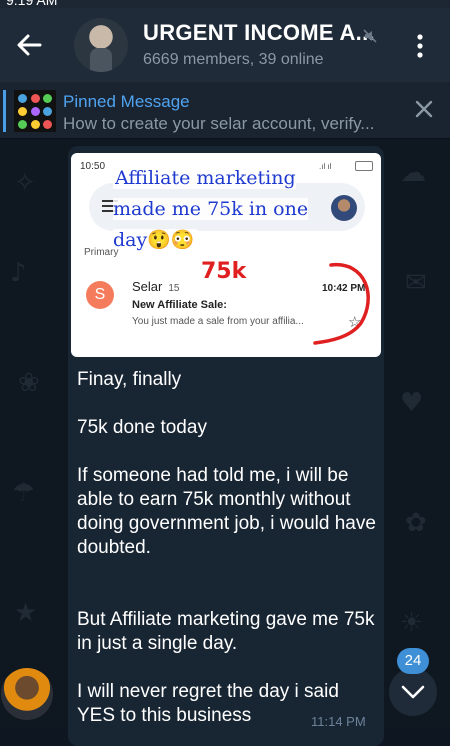 This screenshot has height=746, width=450. I want to click on doodle-icon: ★, so click(26, 613).